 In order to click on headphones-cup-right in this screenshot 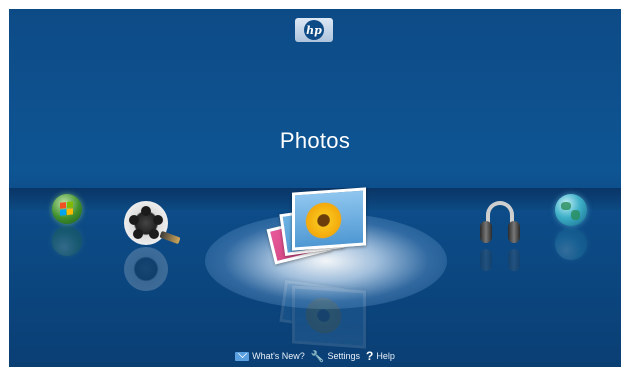, I will do `click(514, 232)`.